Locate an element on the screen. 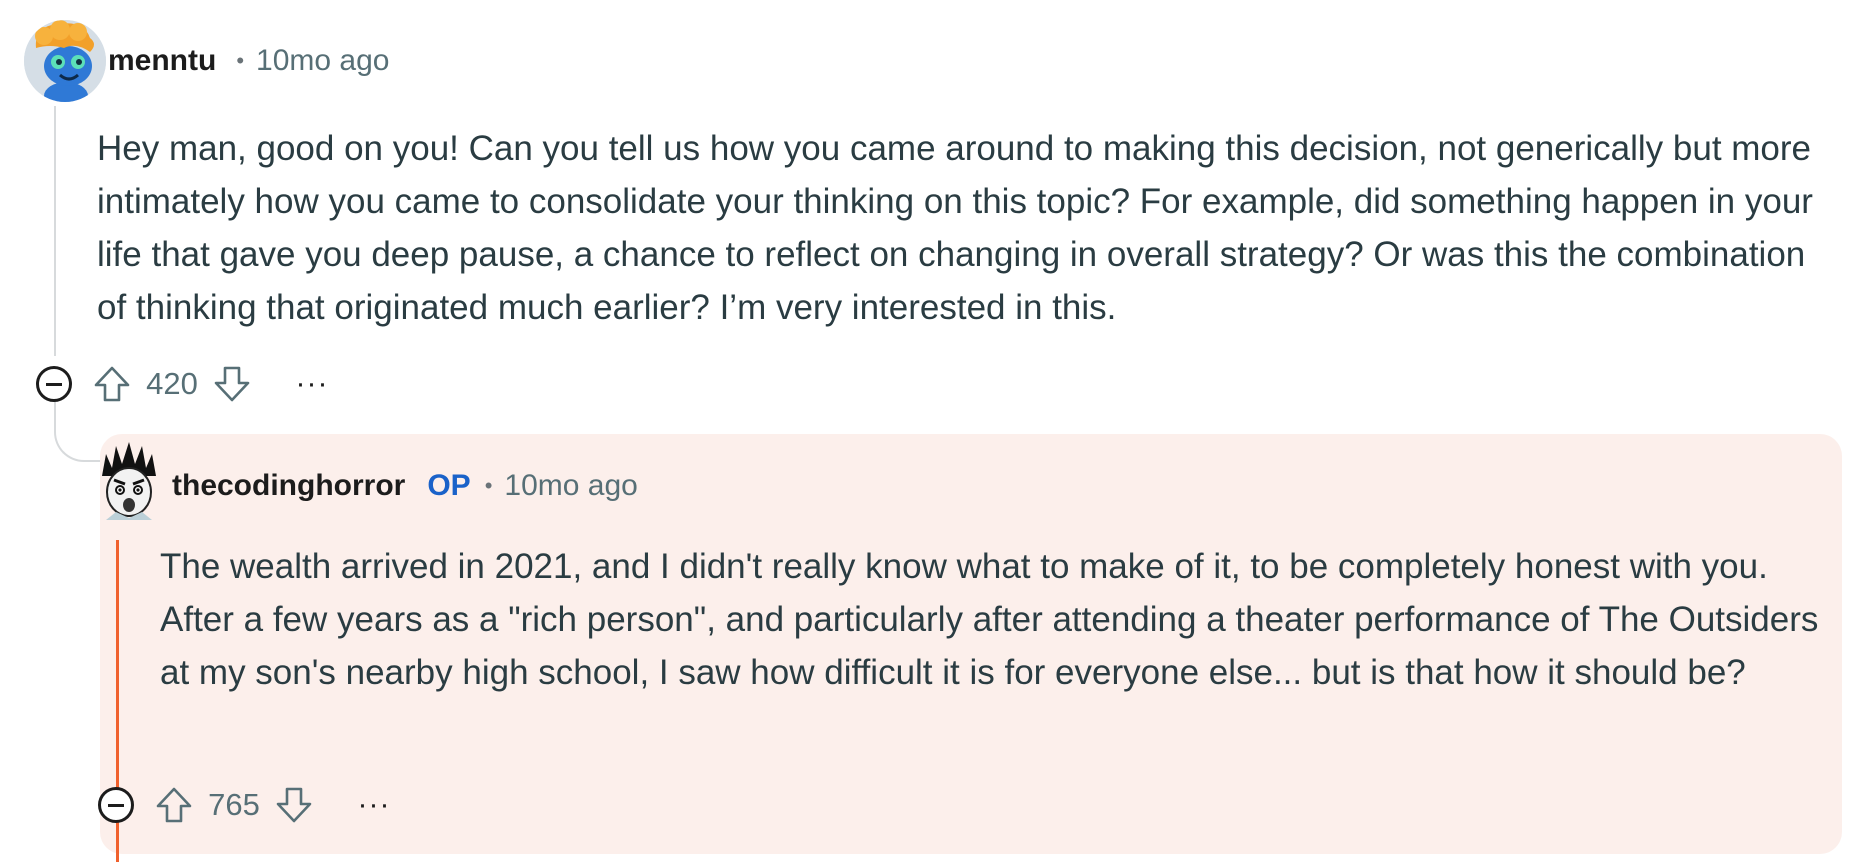 Image resolution: width=1857 pixels, height=862 pixels. comment-meta: menntu • 10mo ago is located at coordinates (248, 61).